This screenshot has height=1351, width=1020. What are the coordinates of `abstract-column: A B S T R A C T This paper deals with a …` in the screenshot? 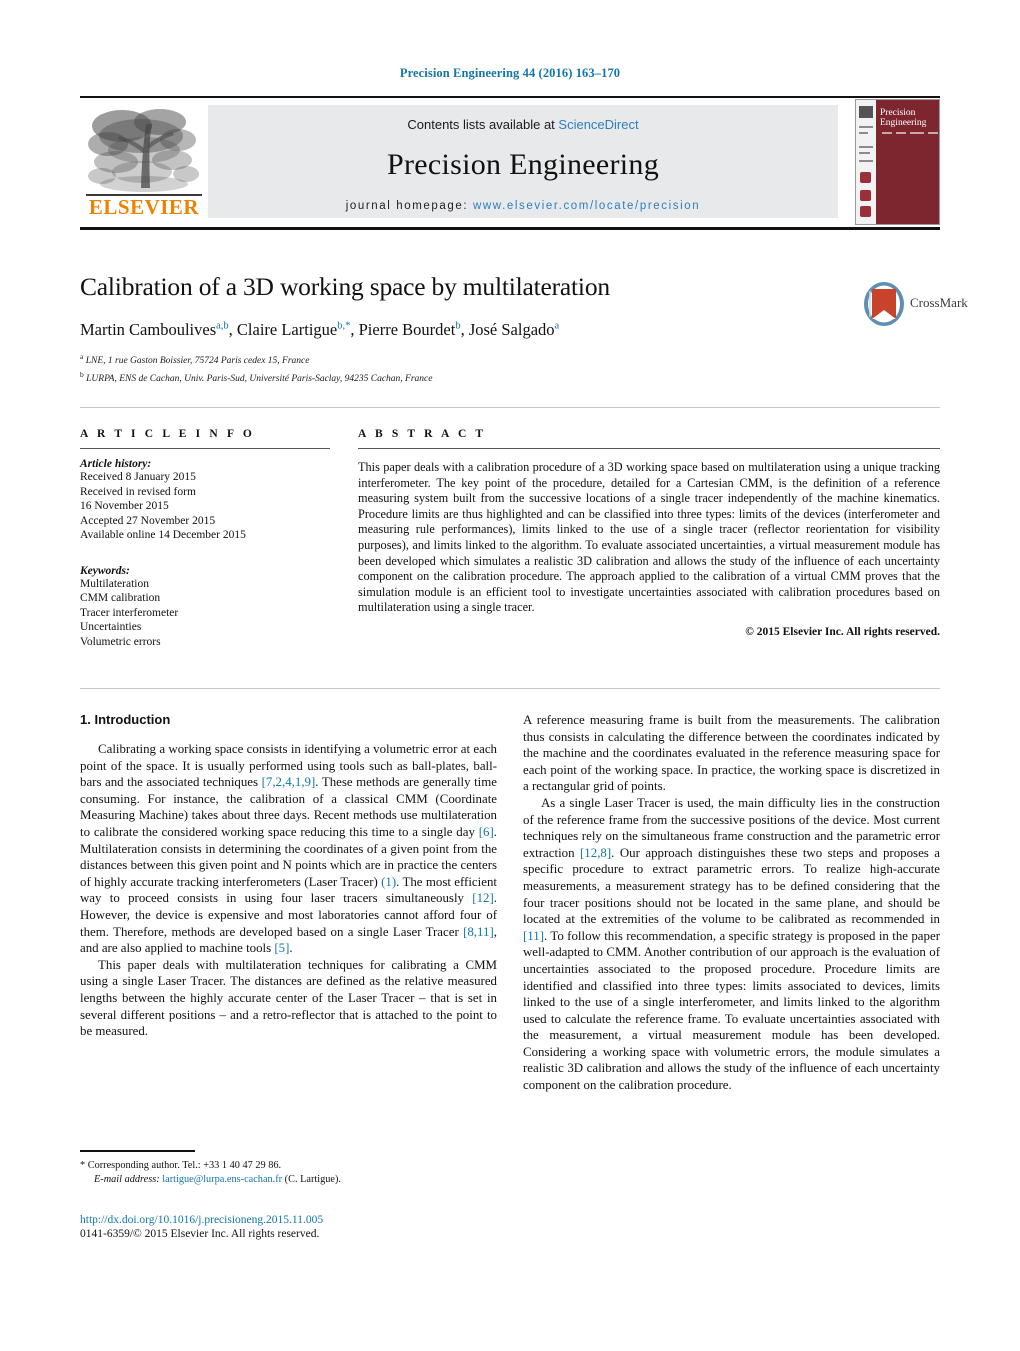 It's located at (649, 533).